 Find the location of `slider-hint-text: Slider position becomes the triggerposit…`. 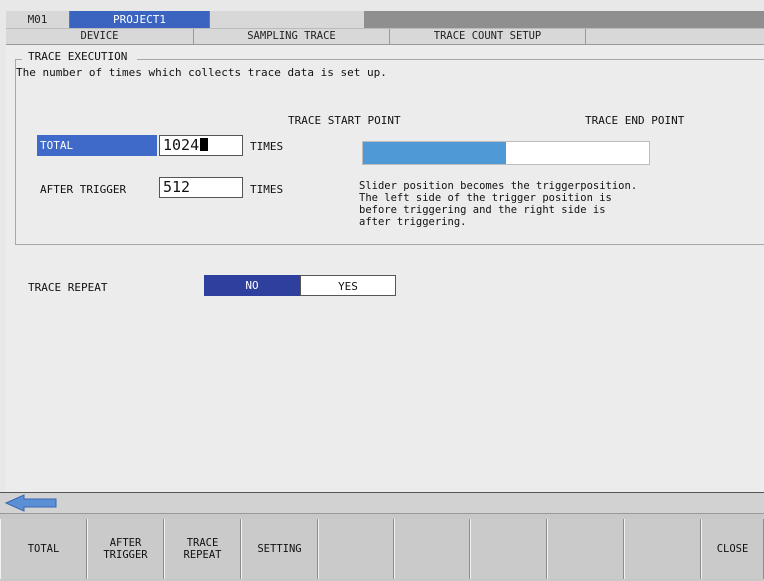

slider-hint-text: Slider position becomes the triggerposit… is located at coordinates (498, 204).